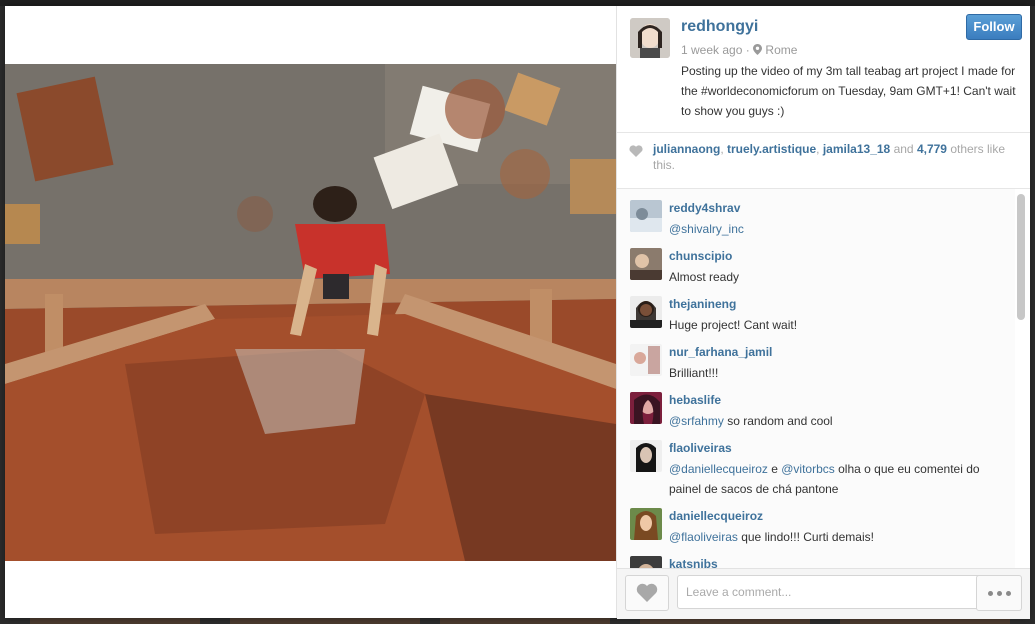 This screenshot has width=1035, height=624. Describe the element at coordinates (703, 537) in the screenshot. I see `comment-mention: @flaoliveiras` at that location.